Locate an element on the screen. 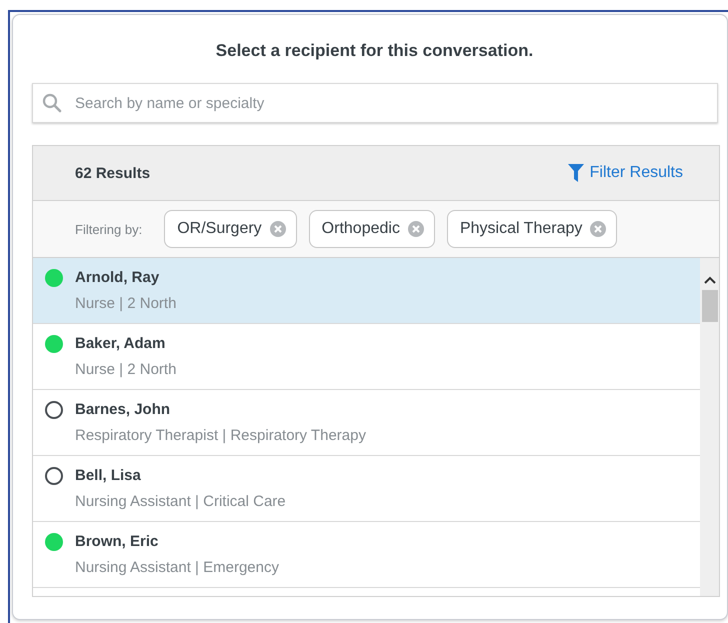 This screenshot has height=623, width=728. chip-label: OR/Surgery is located at coordinates (219, 229).